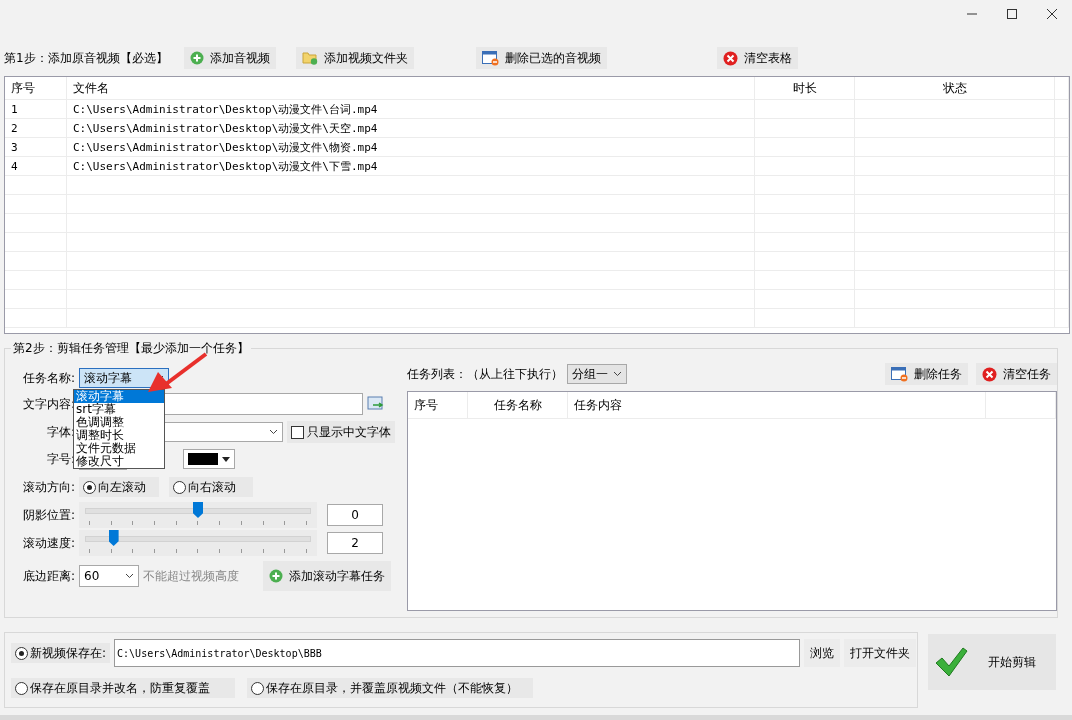  What do you see at coordinates (36, 128) in the screenshot?
I see `table-cell: 2` at bounding box center [36, 128].